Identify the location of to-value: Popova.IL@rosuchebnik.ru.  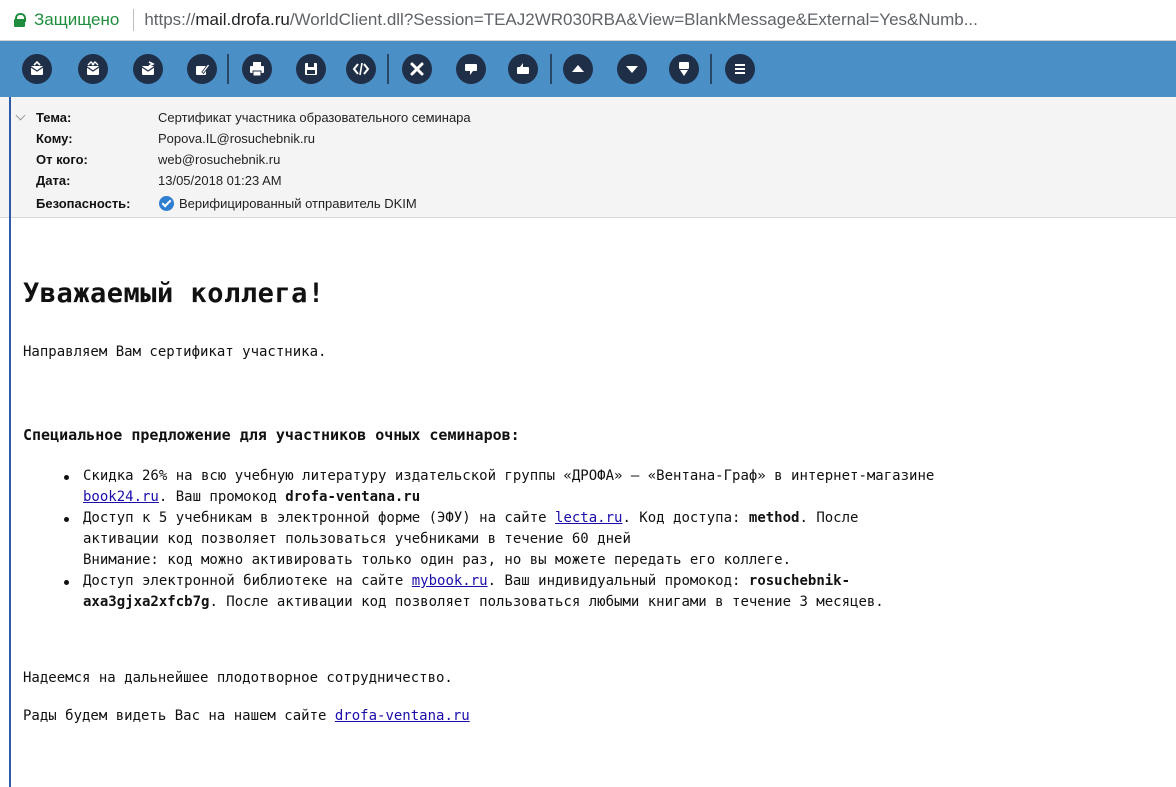
(236, 139).